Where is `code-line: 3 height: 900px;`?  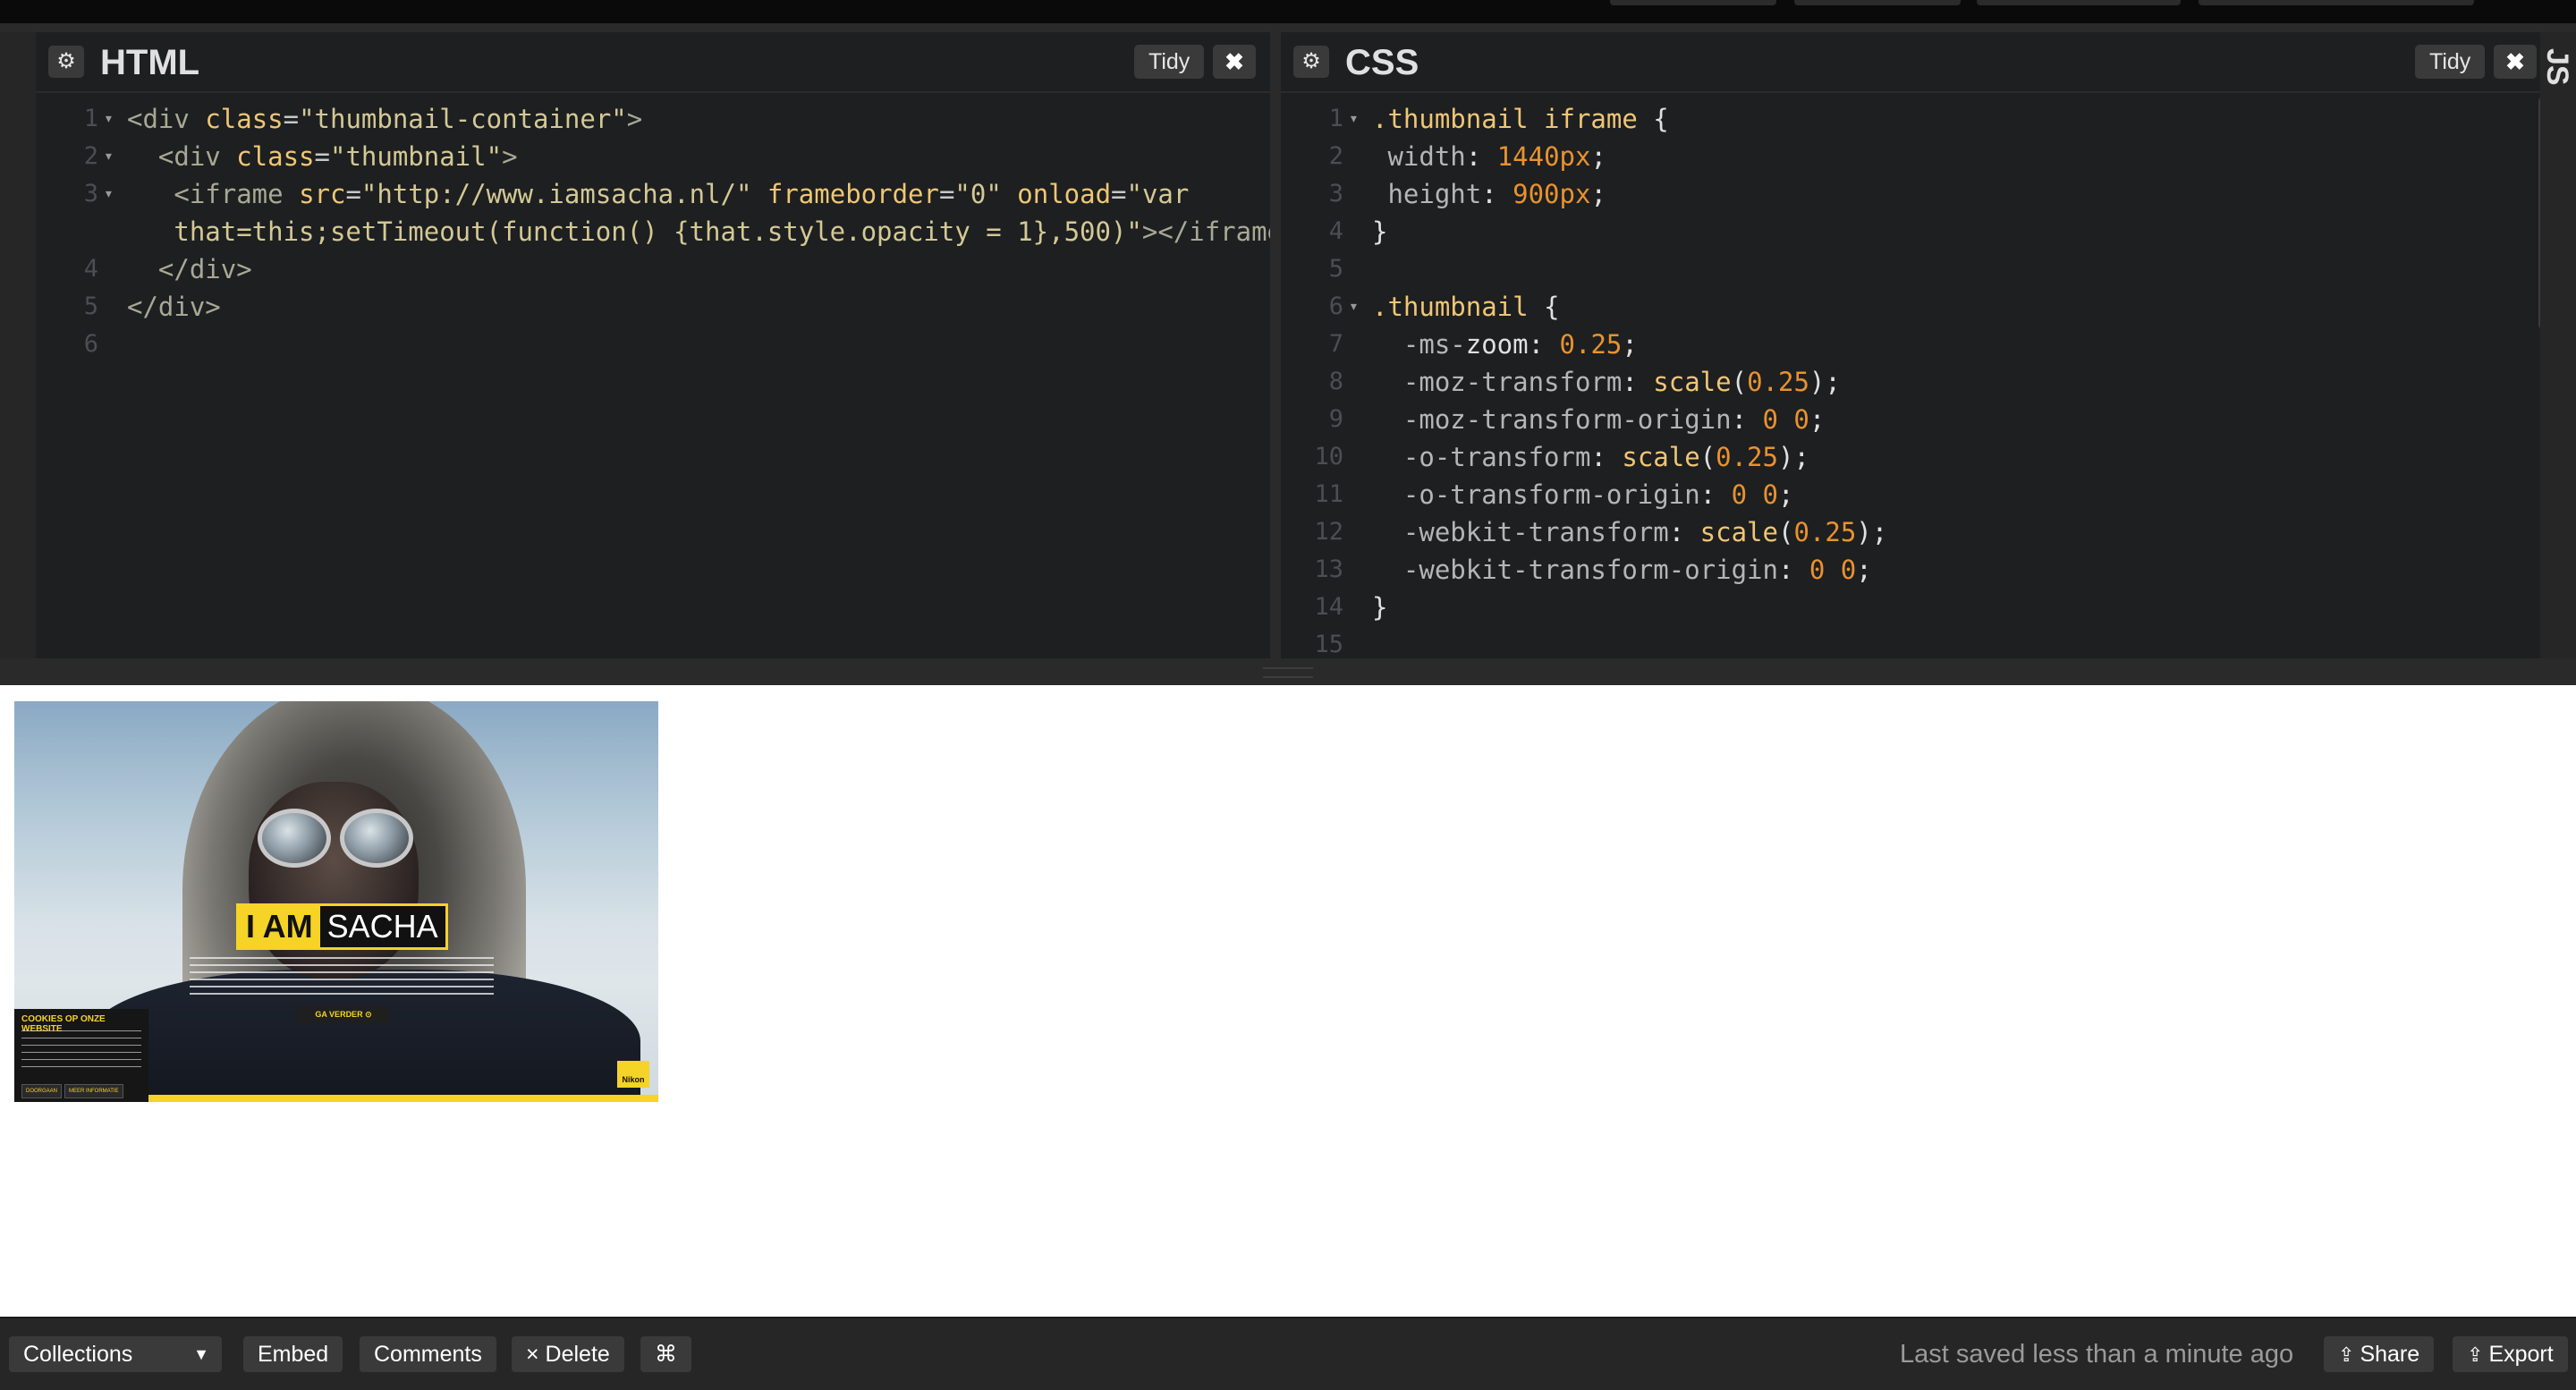
code-line: 3 height: 900px; is located at coordinates (1916, 194).